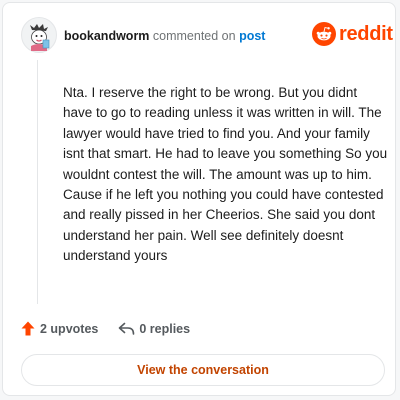  What do you see at coordinates (37, 182) in the screenshot?
I see `thread-line` at bounding box center [37, 182].